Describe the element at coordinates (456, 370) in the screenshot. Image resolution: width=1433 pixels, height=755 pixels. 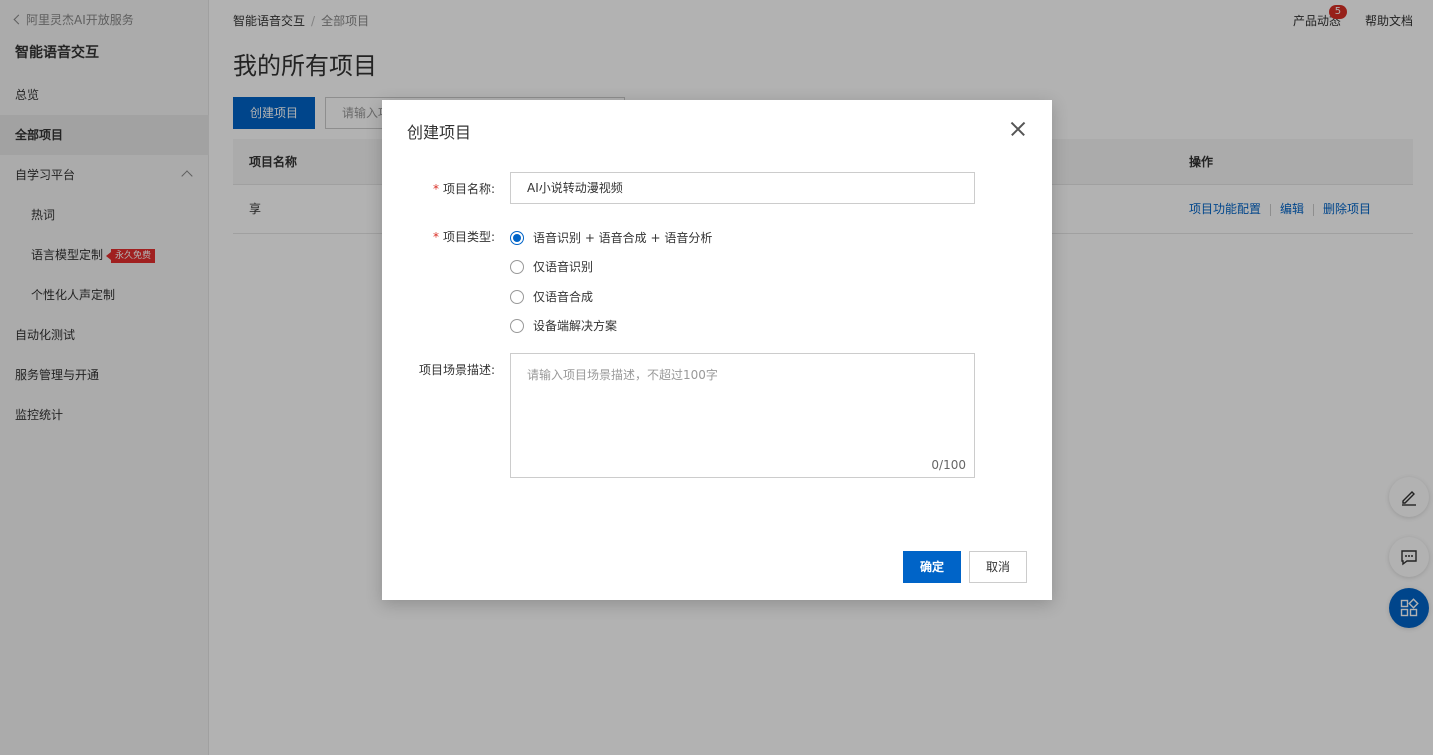
I see `project-description-label: 项目场景描述:` at that location.